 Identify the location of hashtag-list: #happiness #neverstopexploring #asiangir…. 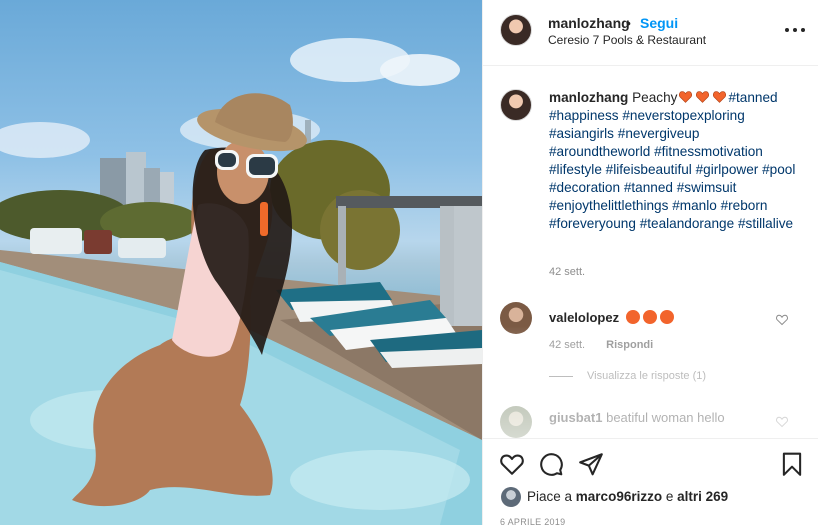
(672, 169).